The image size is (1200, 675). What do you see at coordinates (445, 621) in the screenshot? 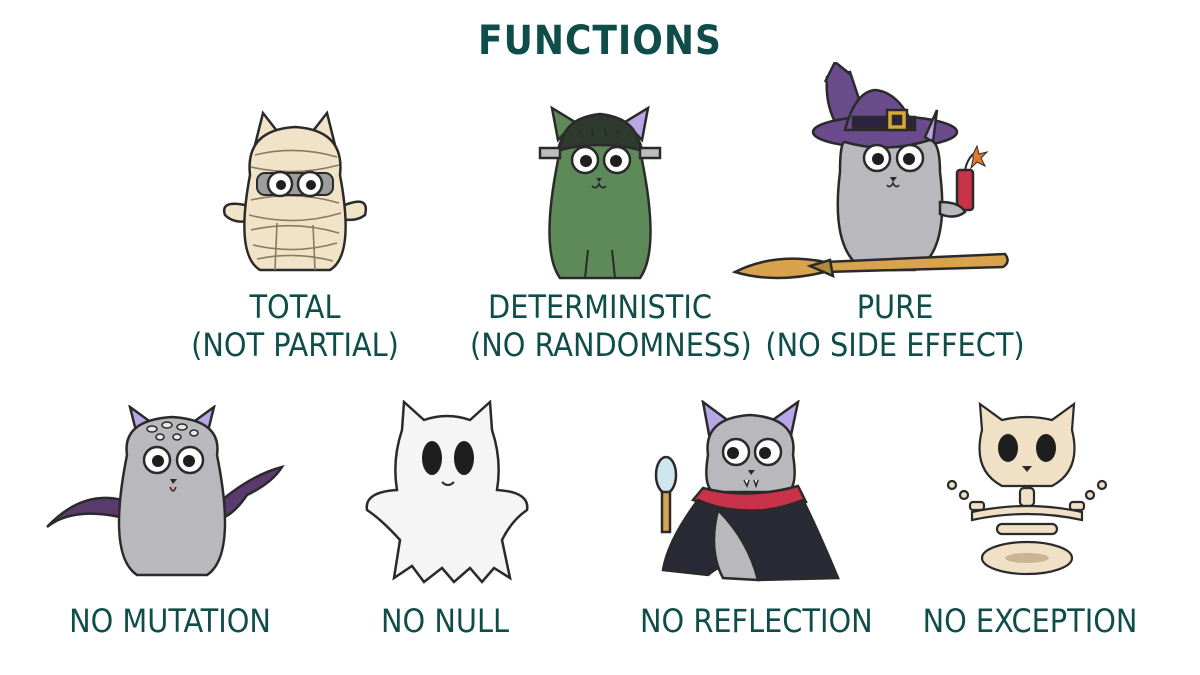
I see `label-no-null: NO NULL` at bounding box center [445, 621].